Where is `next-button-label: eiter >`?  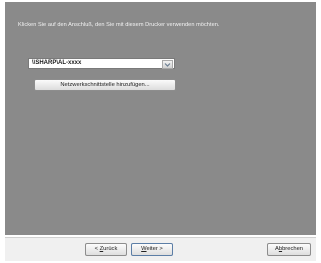 next-button-label: eiter > is located at coordinates (154, 249).